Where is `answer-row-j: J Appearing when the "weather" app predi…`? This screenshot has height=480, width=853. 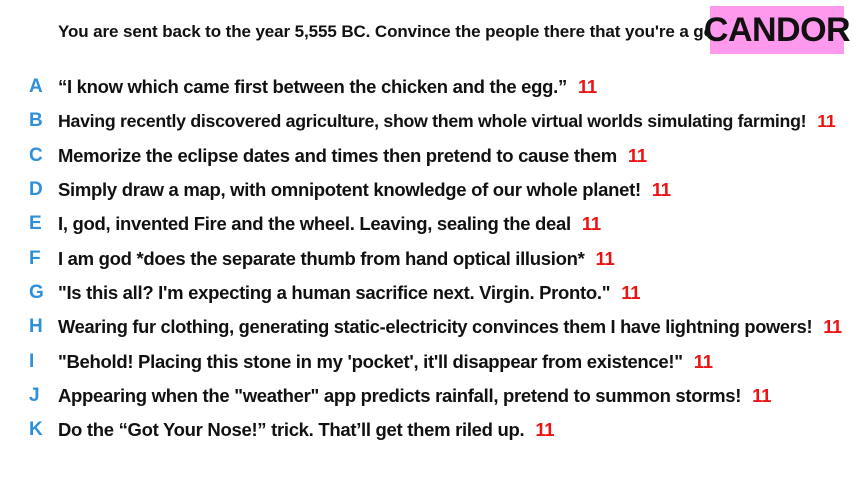
answer-row-j: J Appearing when the "weather" app predi… is located at coordinates (426, 396).